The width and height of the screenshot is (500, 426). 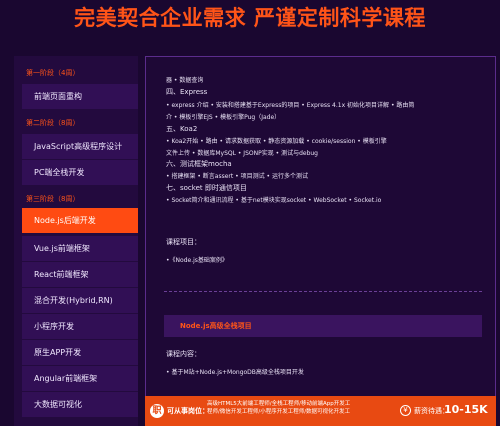 I want to click on salary-value: 10-15K, so click(x=466, y=409).